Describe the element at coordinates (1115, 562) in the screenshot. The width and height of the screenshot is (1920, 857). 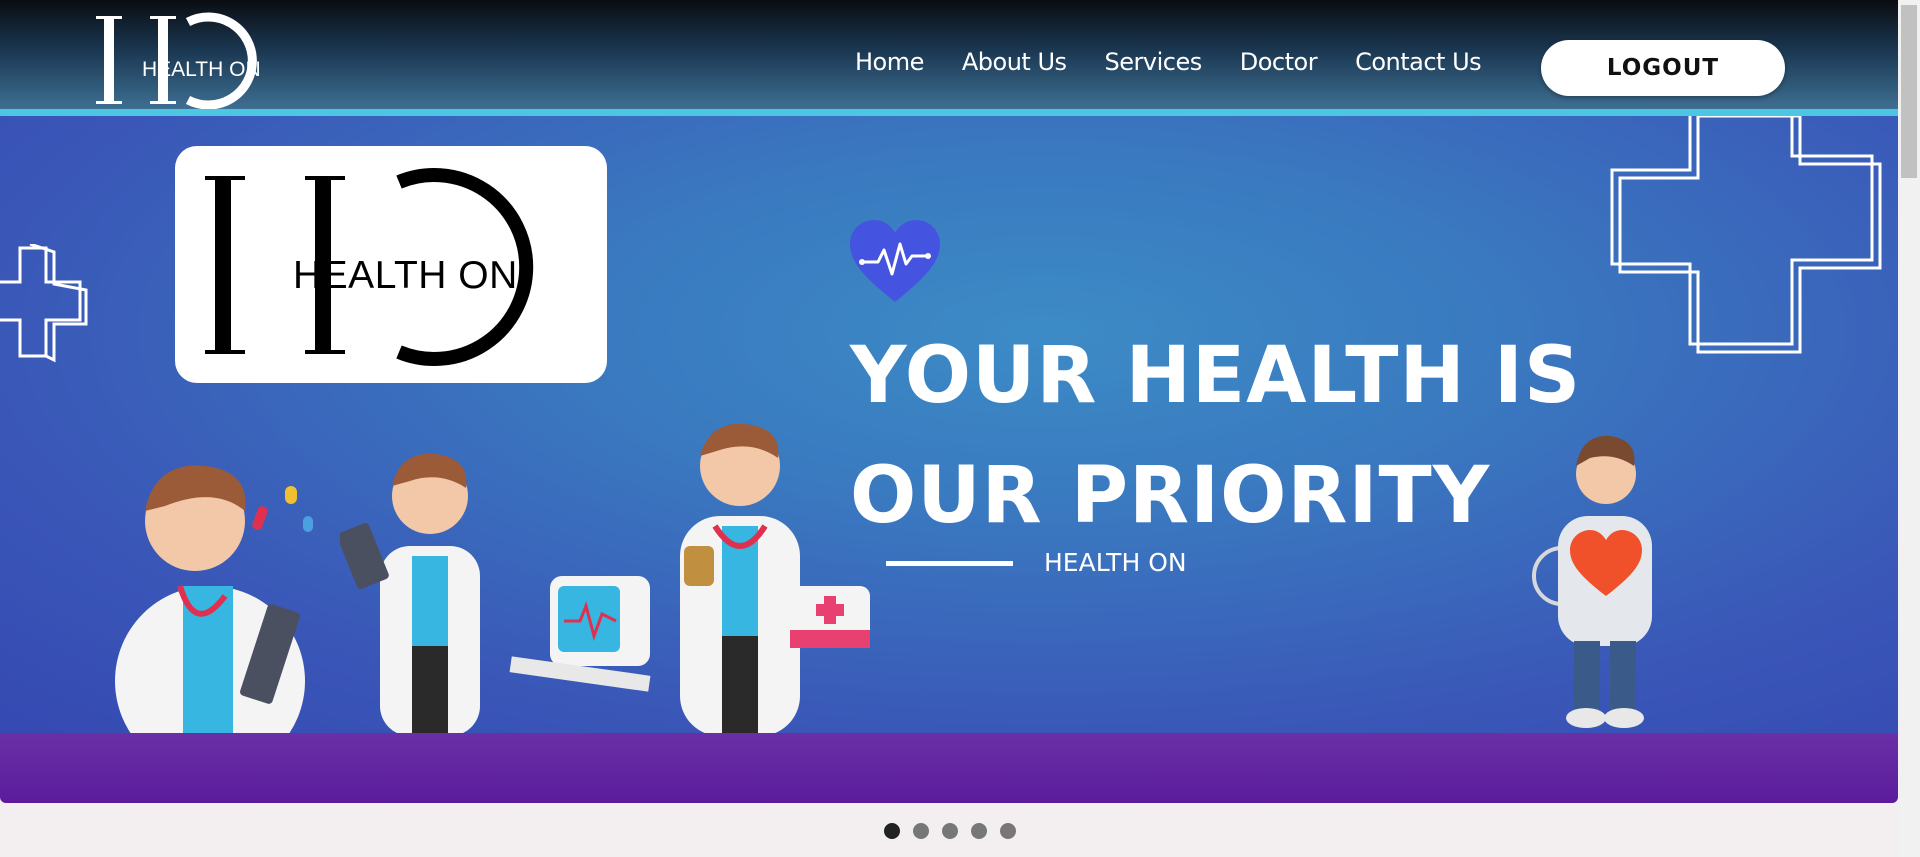
I see `hero-subtitle: HEALTH ON` at that location.